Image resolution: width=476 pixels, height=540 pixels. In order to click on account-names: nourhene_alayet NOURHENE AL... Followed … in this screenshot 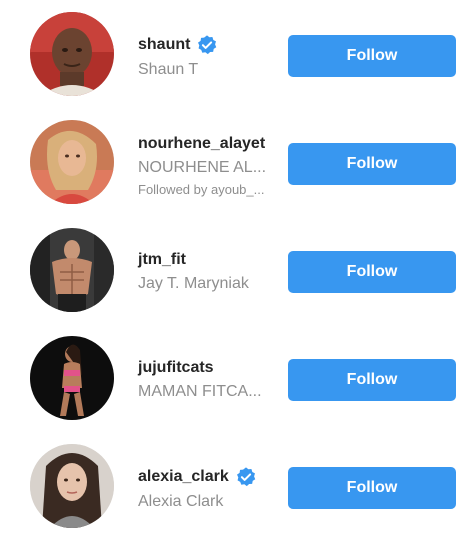, I will do `click(208, 166)`.